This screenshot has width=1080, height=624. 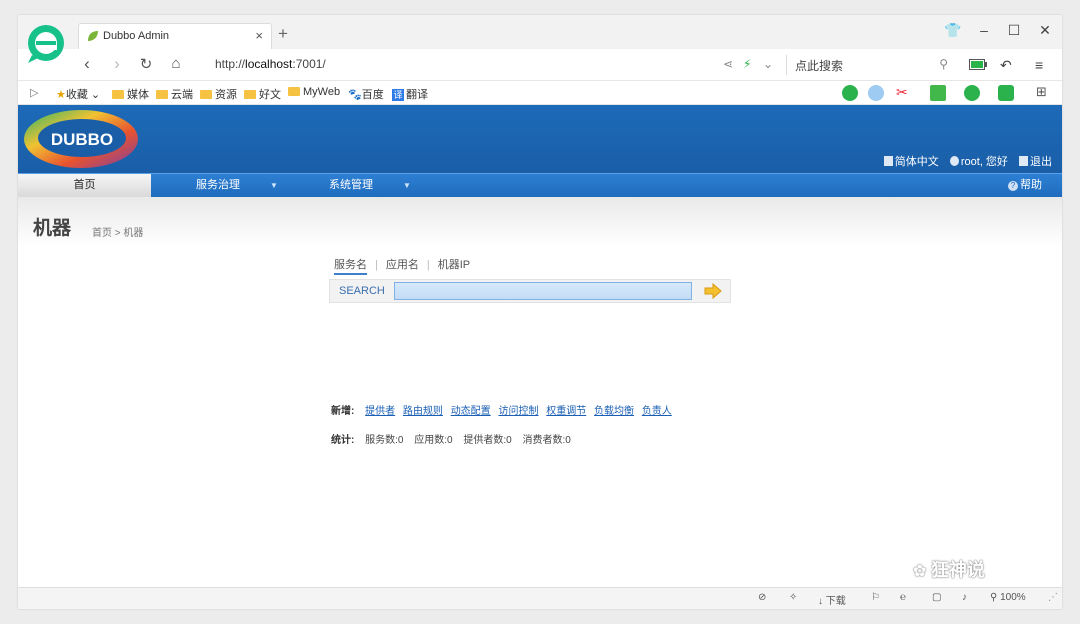 I want to click on stats-label: 统计:, so click(x=343, y=440).